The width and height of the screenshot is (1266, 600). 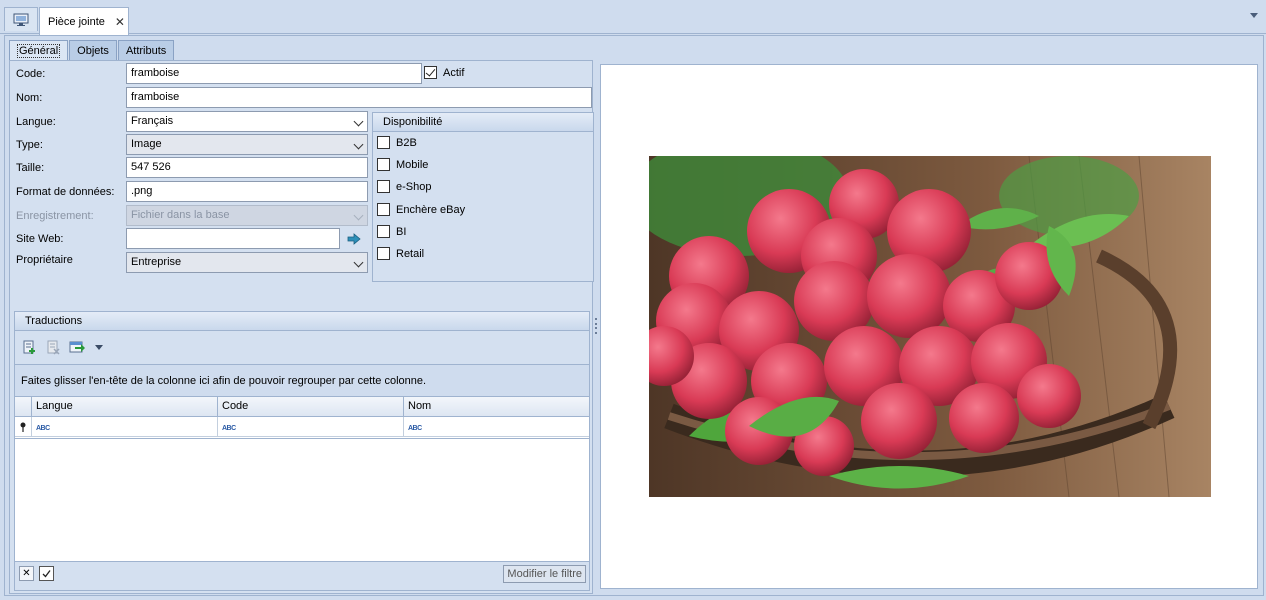 I want to click on desktop-button, so click(x=21, y=19).